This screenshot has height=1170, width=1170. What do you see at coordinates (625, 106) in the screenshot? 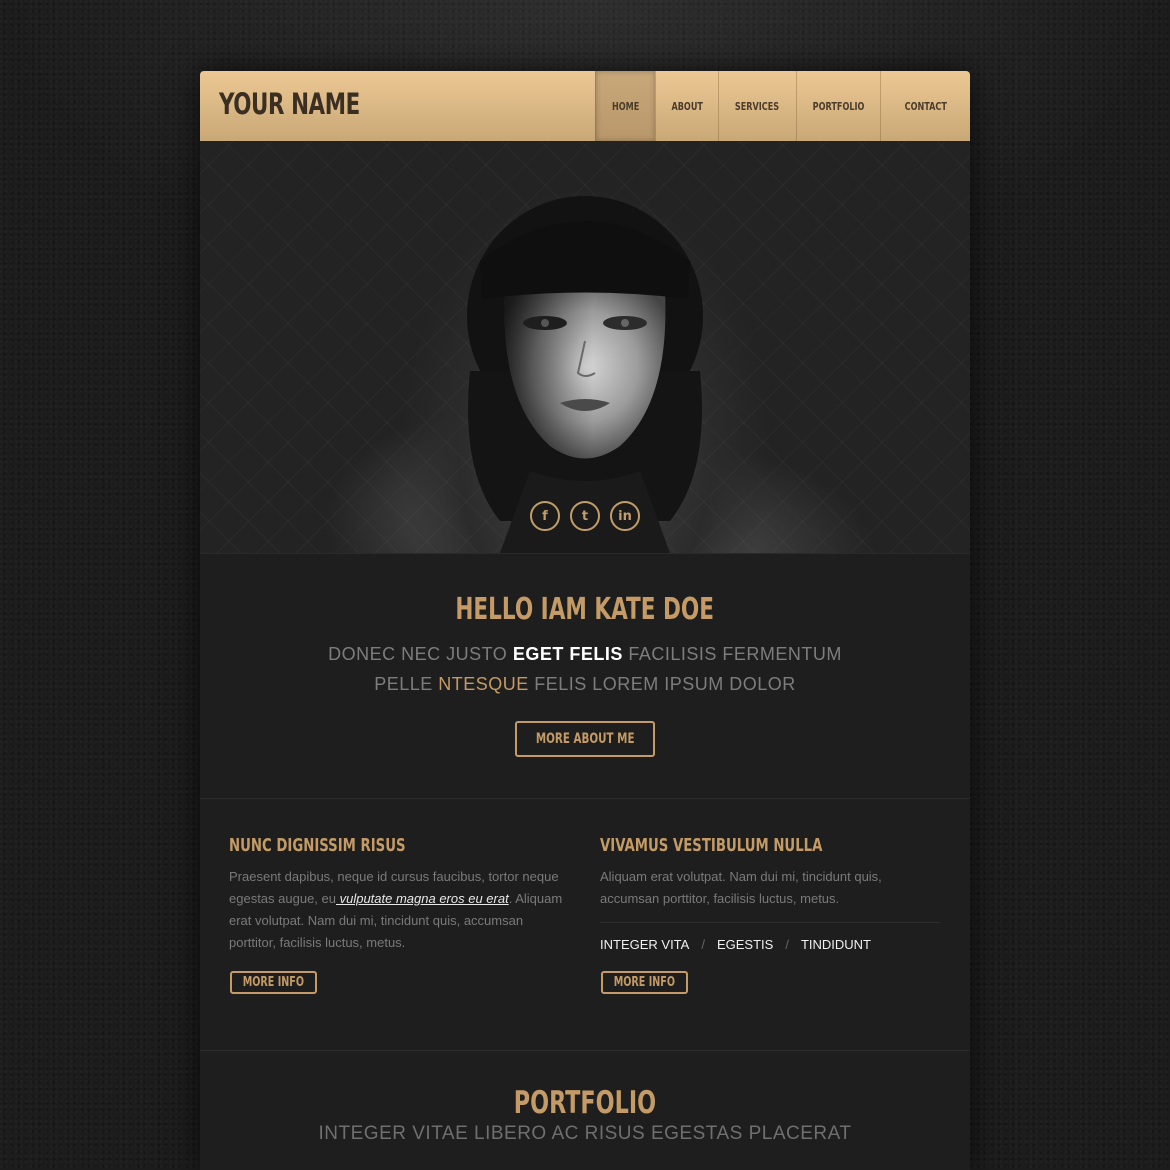
I see `nav-home: HOME` at bounding box center [625, 106].